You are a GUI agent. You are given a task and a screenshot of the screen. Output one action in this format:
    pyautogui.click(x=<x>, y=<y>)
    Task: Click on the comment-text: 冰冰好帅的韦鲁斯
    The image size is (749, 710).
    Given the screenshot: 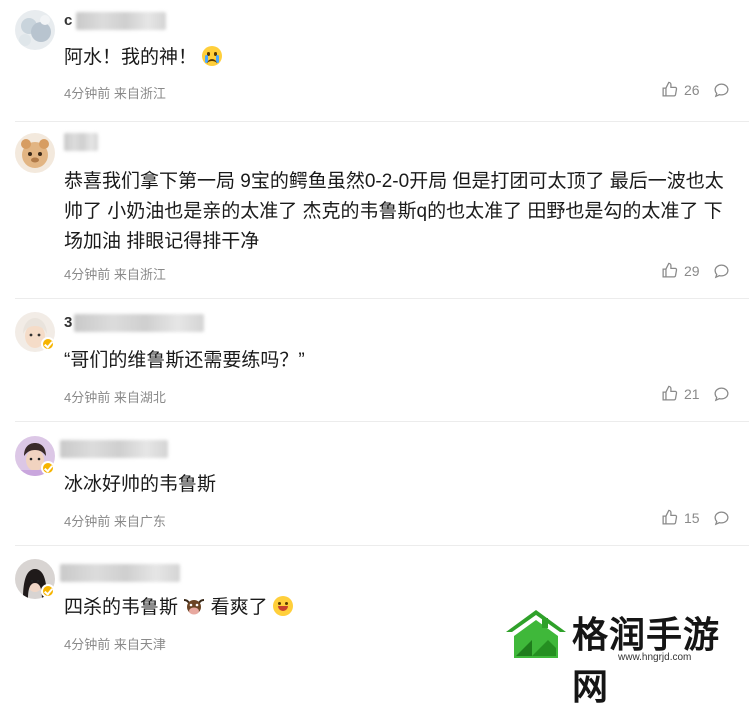 What is the action you would take?
    pyautogui.click(x=140, y=484)
    